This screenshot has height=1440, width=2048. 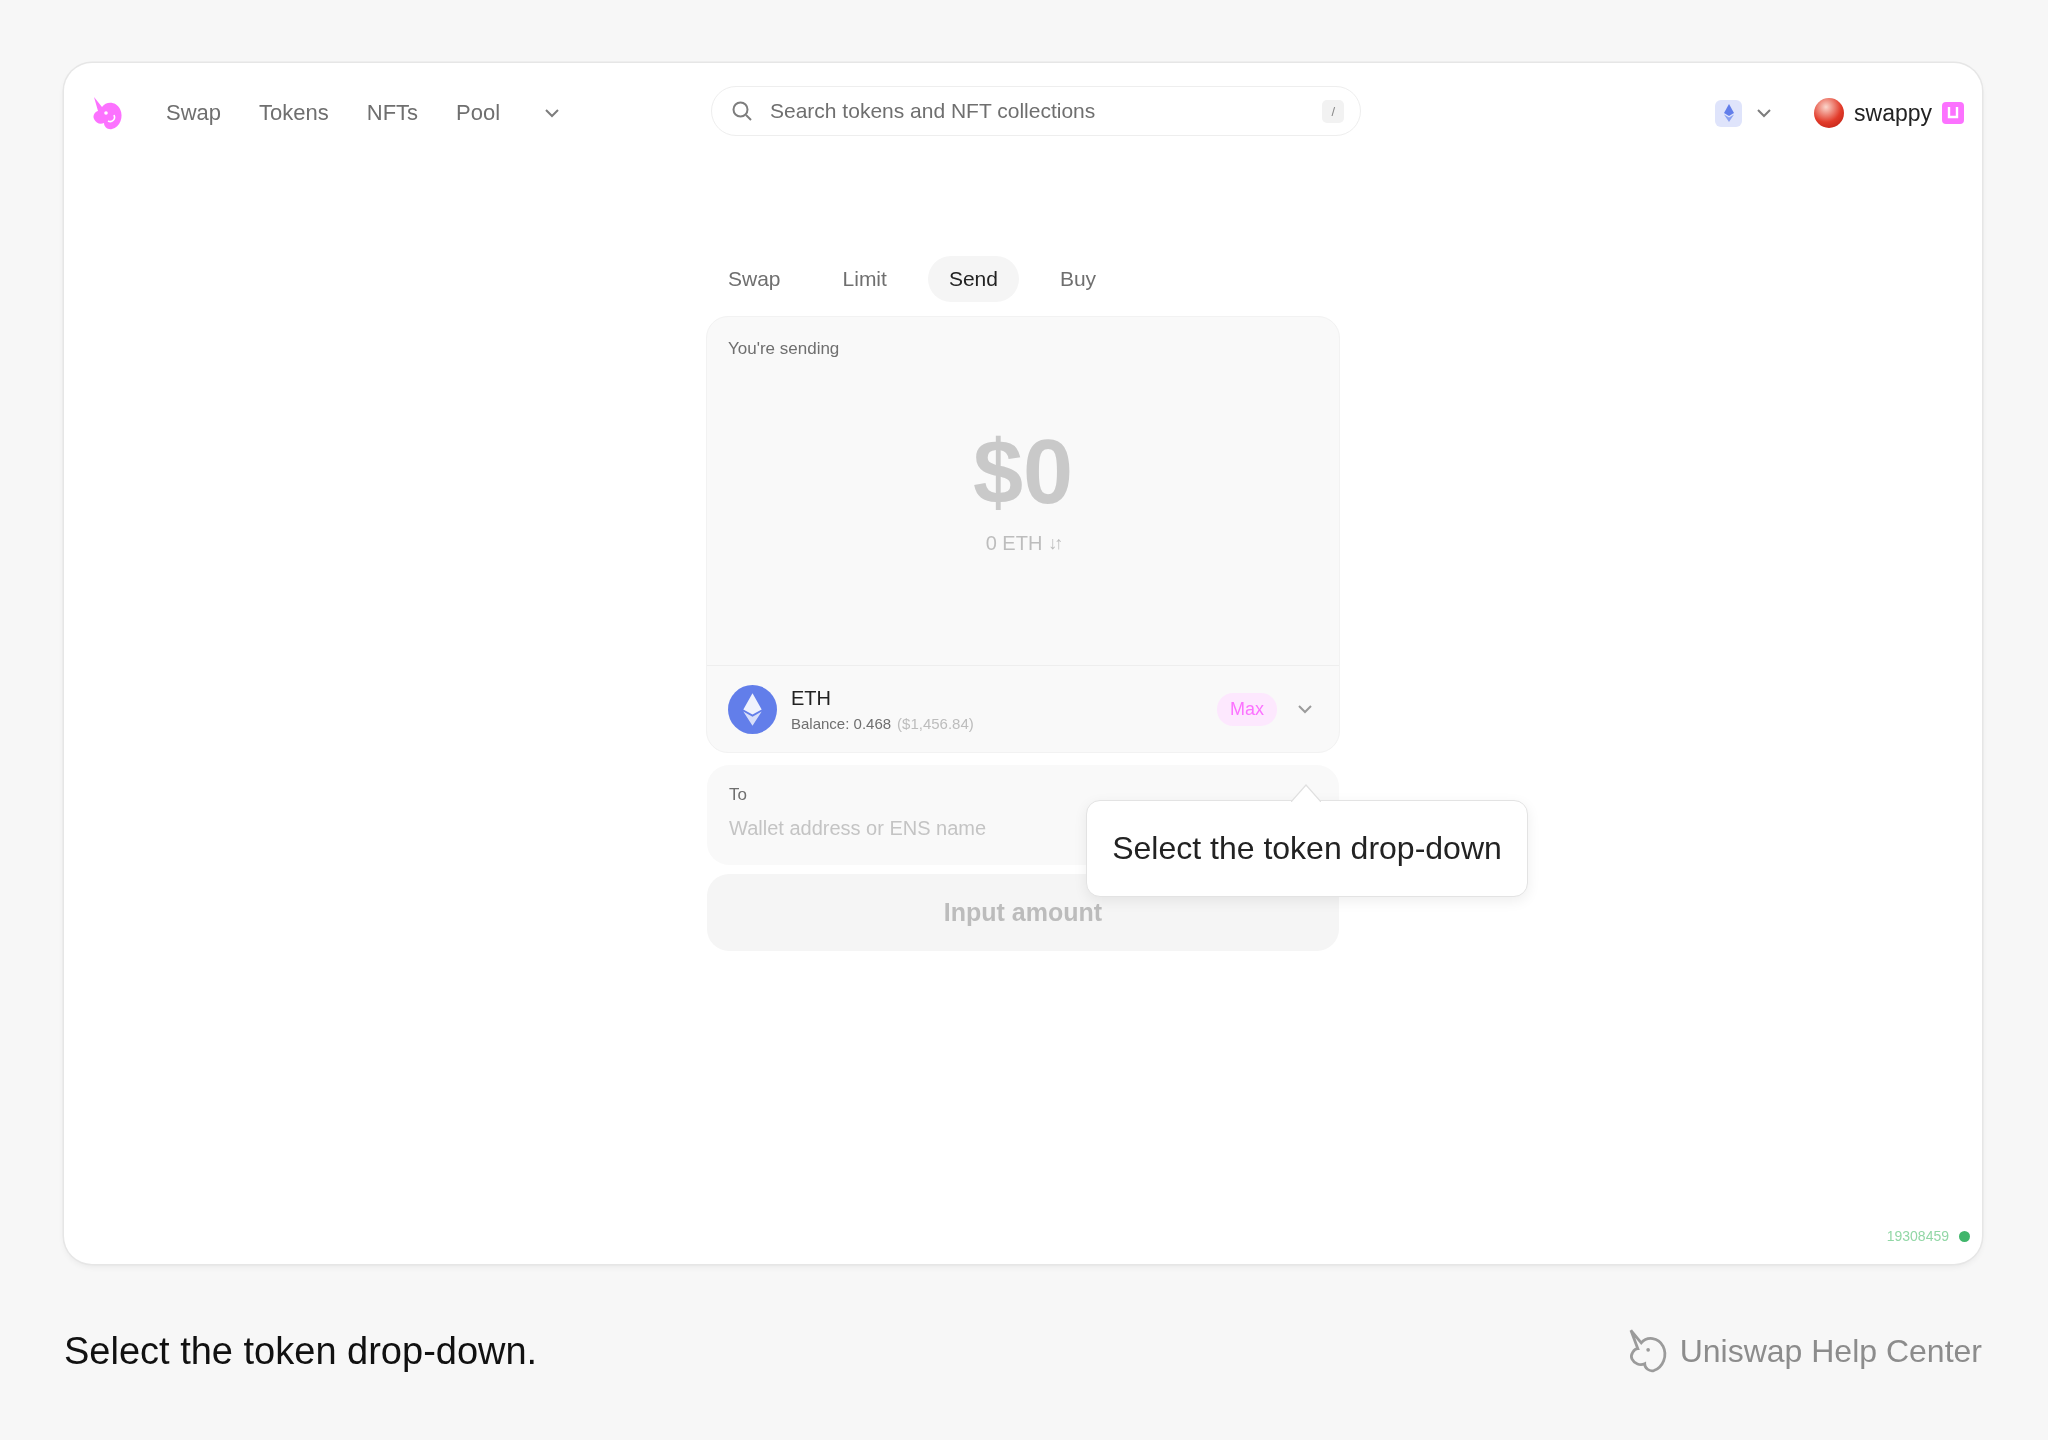 I want to click on balance-usd: ($1,456.84), so click(x=935, y=723).